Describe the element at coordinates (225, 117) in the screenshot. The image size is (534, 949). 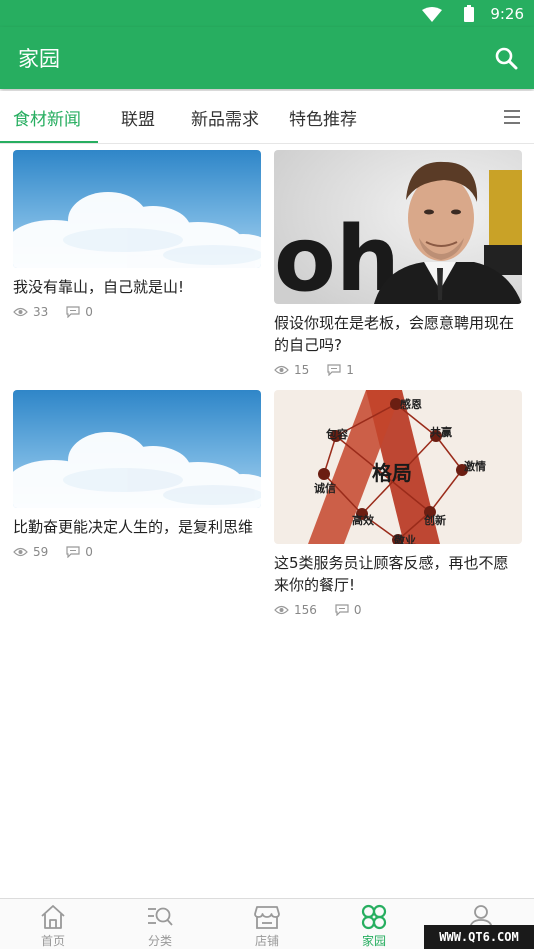
I see `tab-new-product-demand: 新品需求` at that location.